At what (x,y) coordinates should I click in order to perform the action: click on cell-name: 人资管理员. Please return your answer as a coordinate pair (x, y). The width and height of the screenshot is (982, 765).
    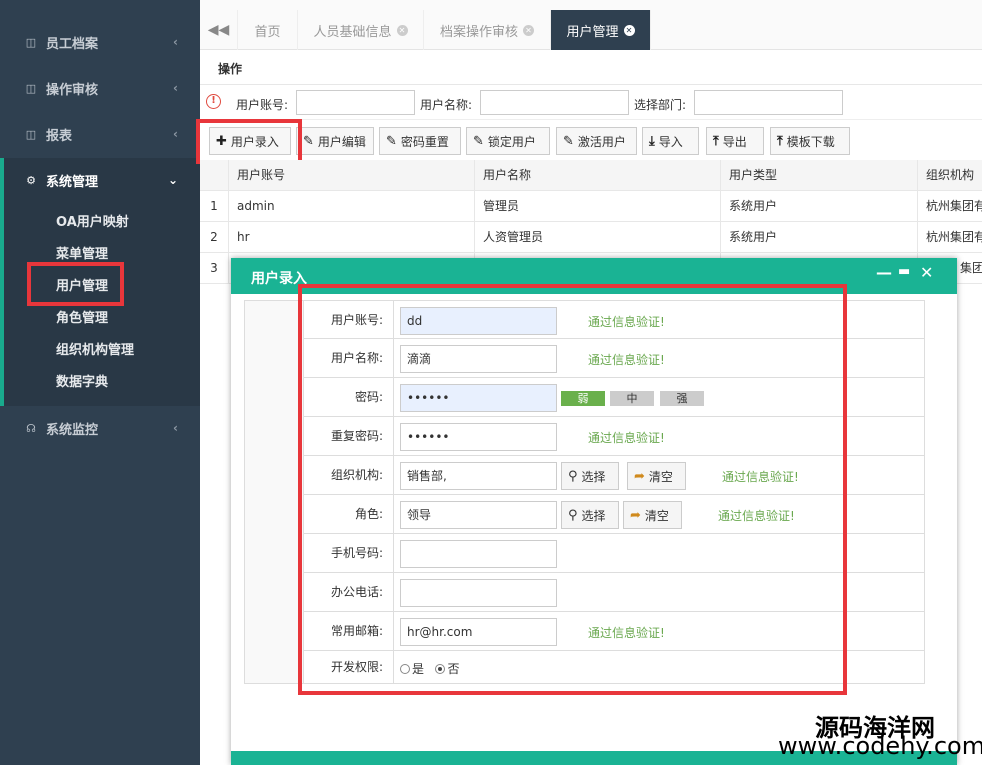
    Looking at the image, I should click on (597, 237).